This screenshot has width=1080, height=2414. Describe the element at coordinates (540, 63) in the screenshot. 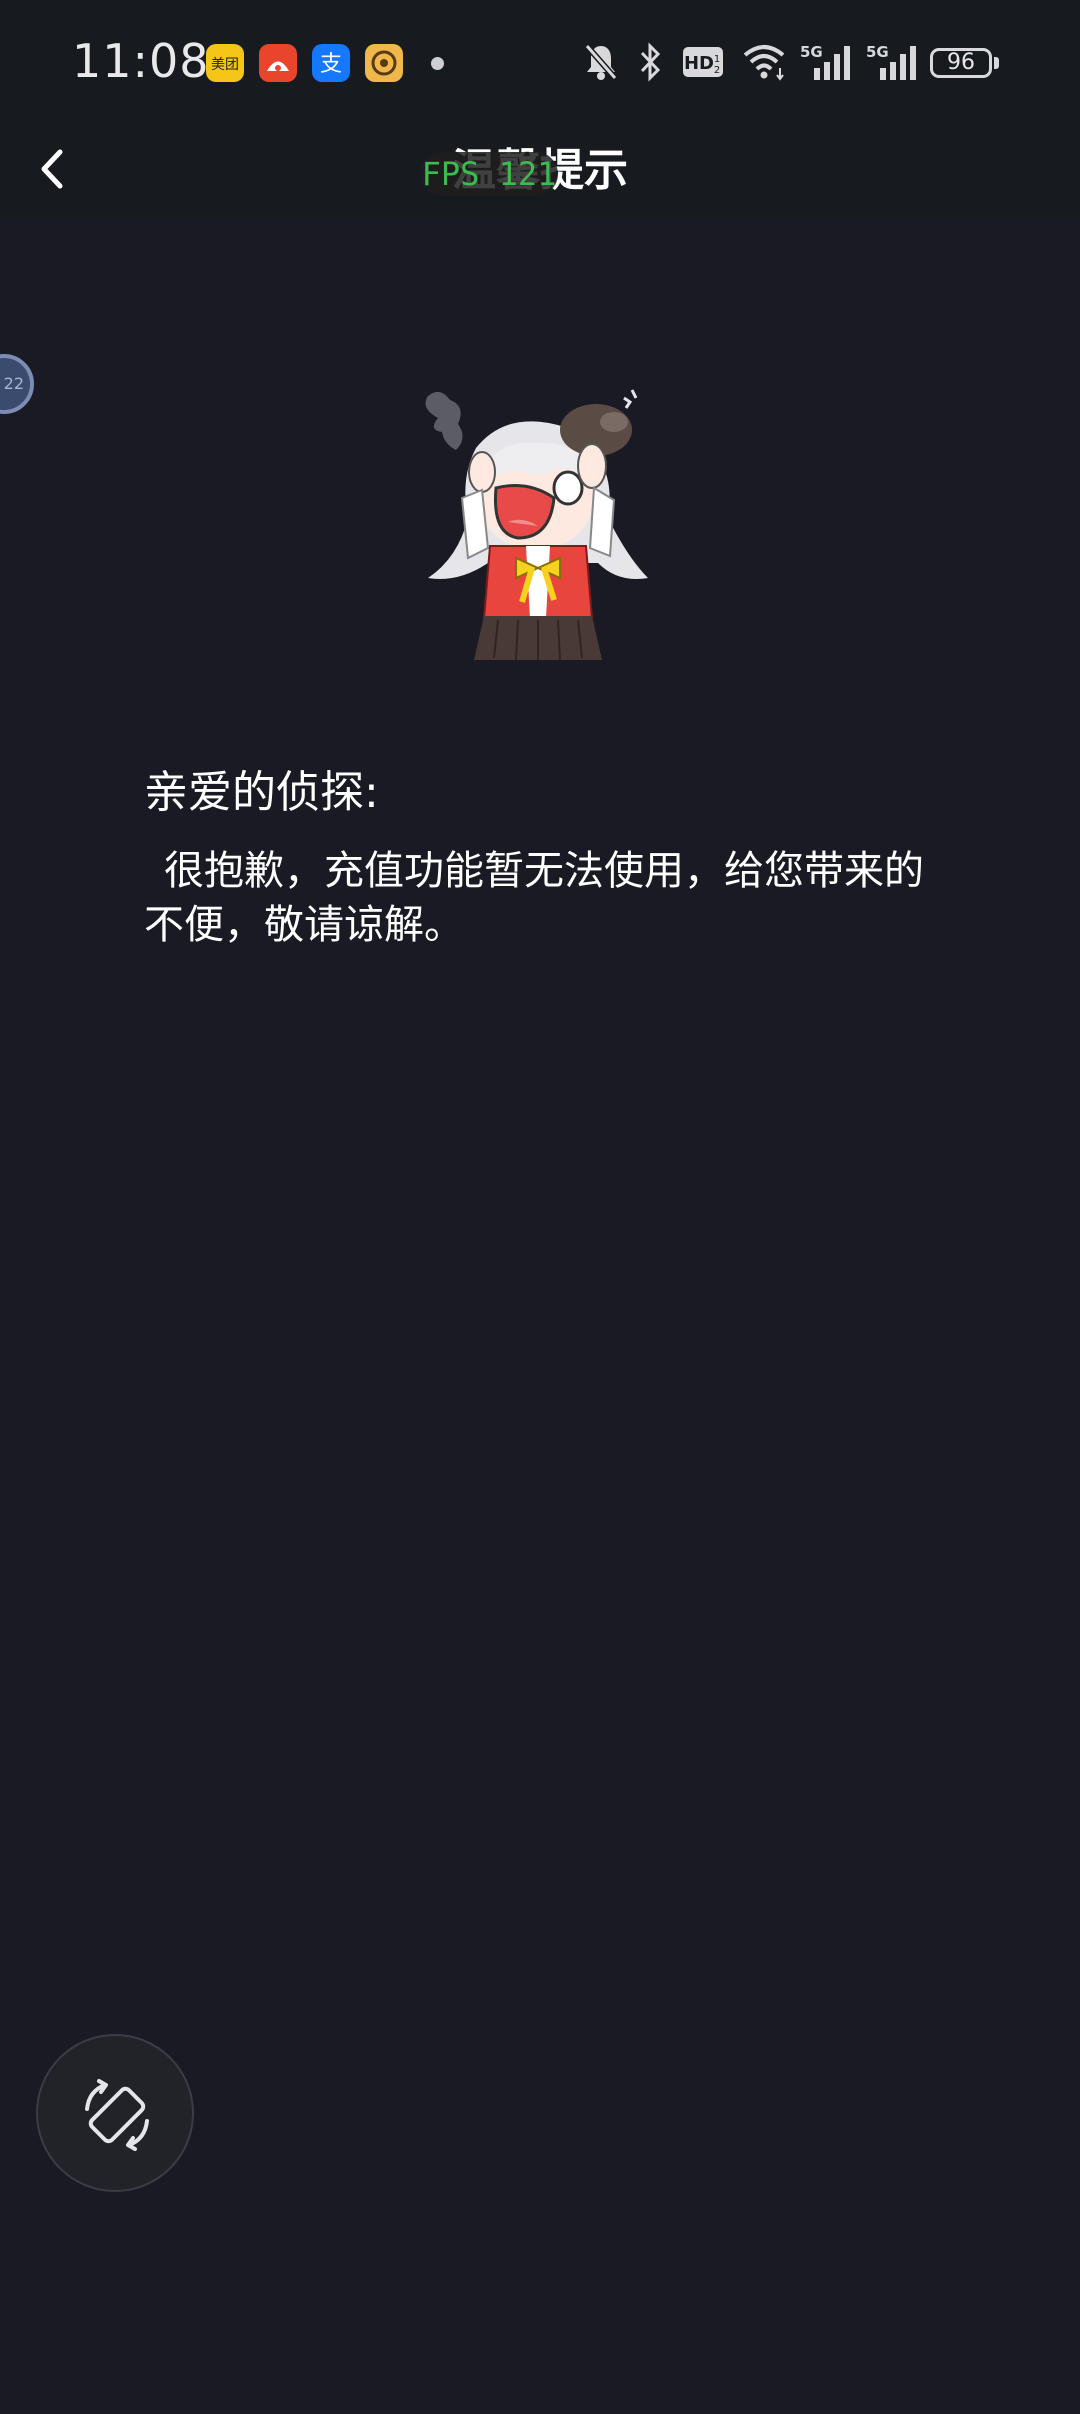

I see `status-bar: 11:08 美团 支 HD 1 2 5G 5G 96` at that location.